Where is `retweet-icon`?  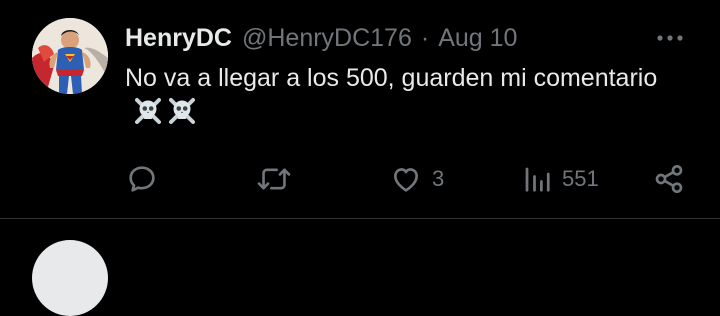 retweet-icon is located at coordinates (274, 179).